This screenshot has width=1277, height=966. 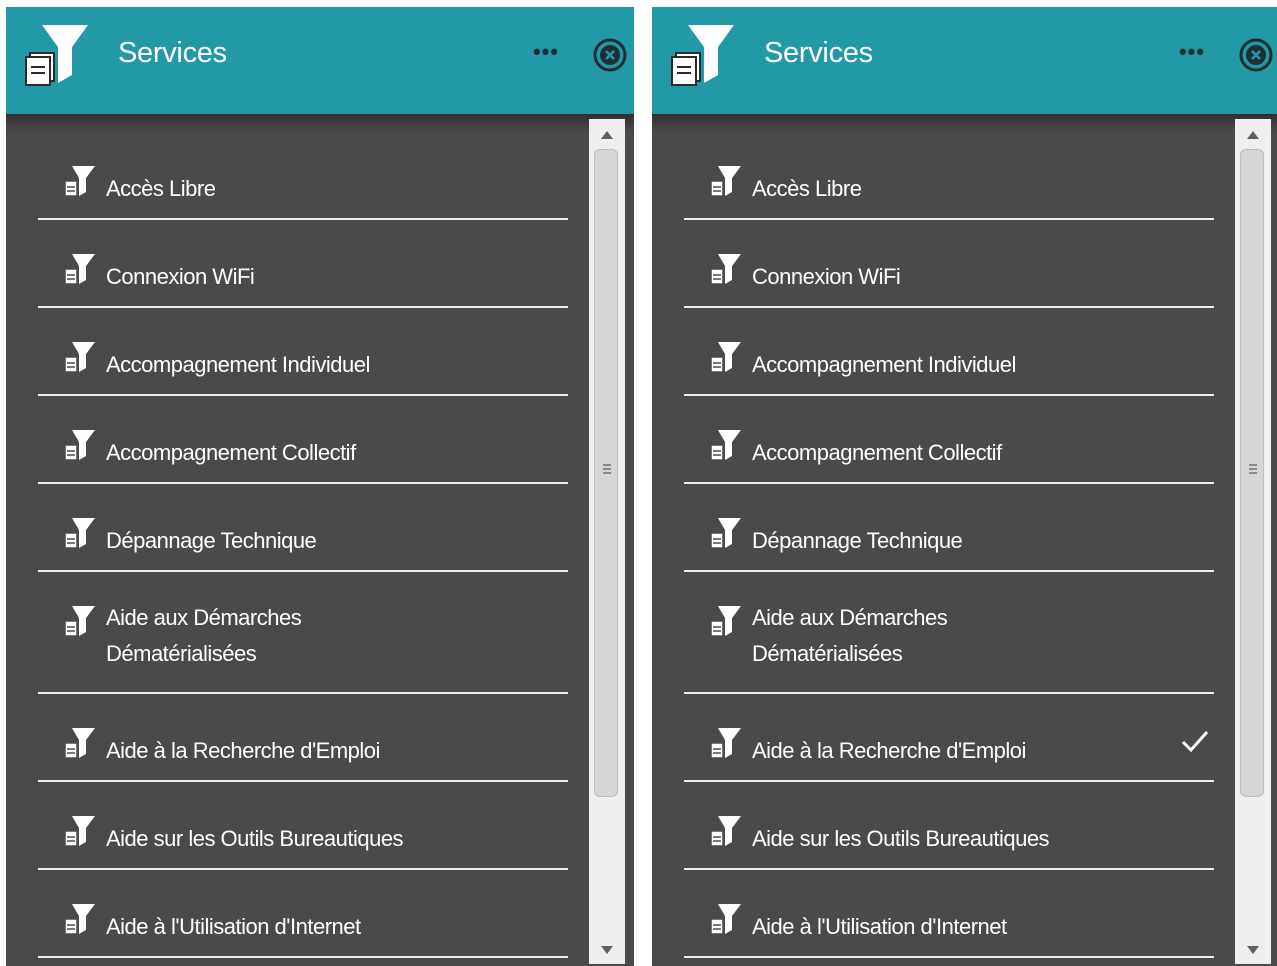 I want to click on list-item-selected: Aide à la Recherche d'Emploi, so click(x=949, y=738).